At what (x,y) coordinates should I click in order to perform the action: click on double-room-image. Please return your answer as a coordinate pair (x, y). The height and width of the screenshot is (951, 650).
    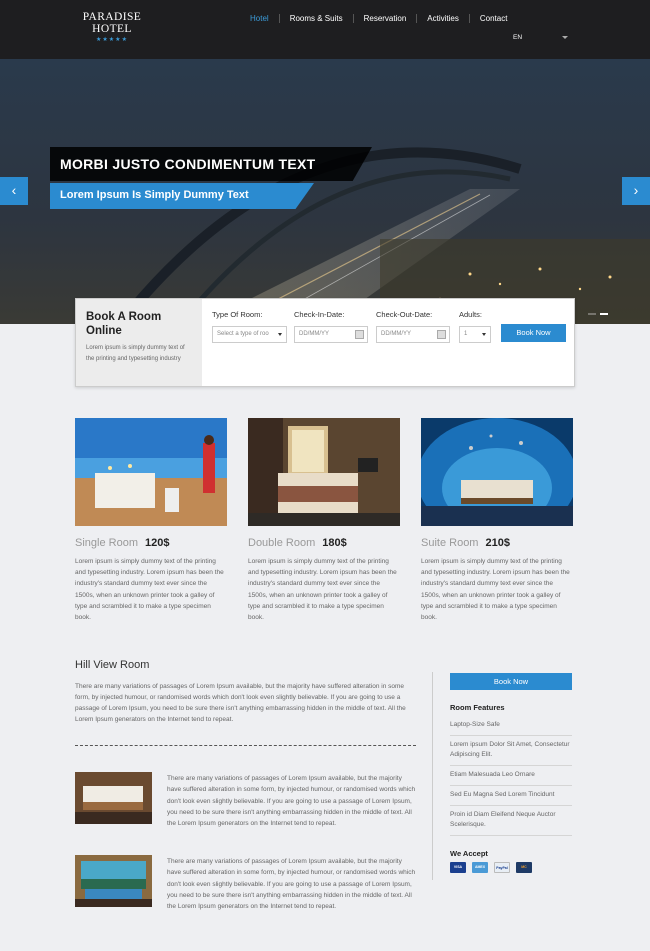
    Looking at the image, I should click on (324, 472).